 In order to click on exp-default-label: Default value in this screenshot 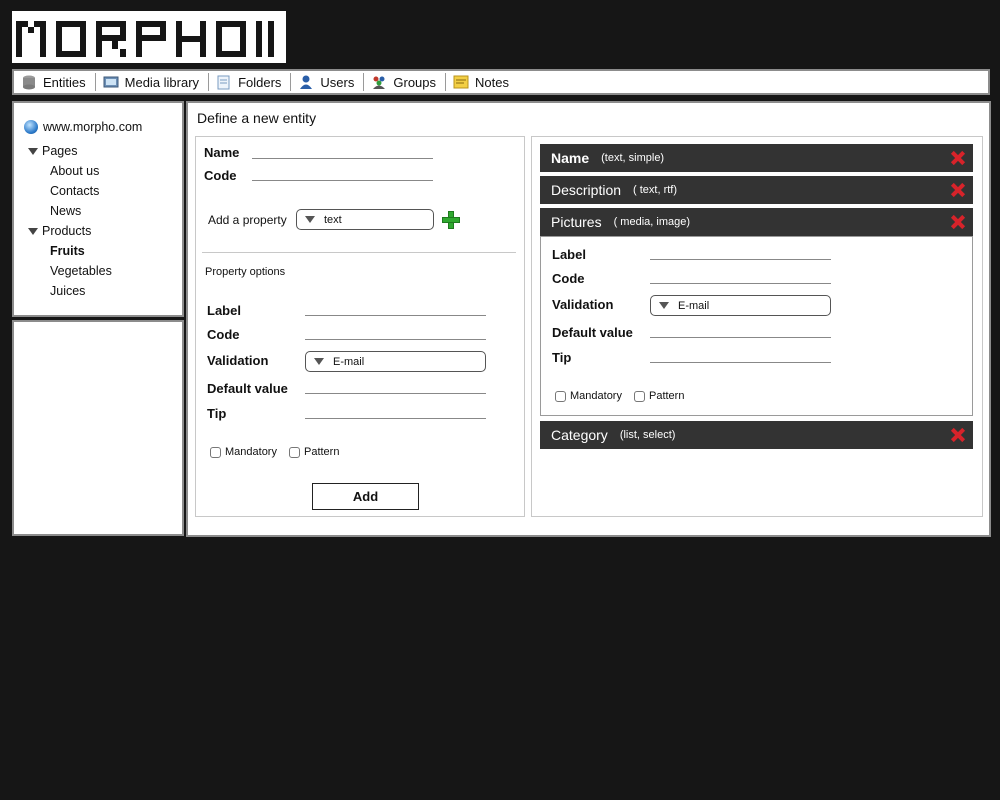, I will do `click(592, 332)`.